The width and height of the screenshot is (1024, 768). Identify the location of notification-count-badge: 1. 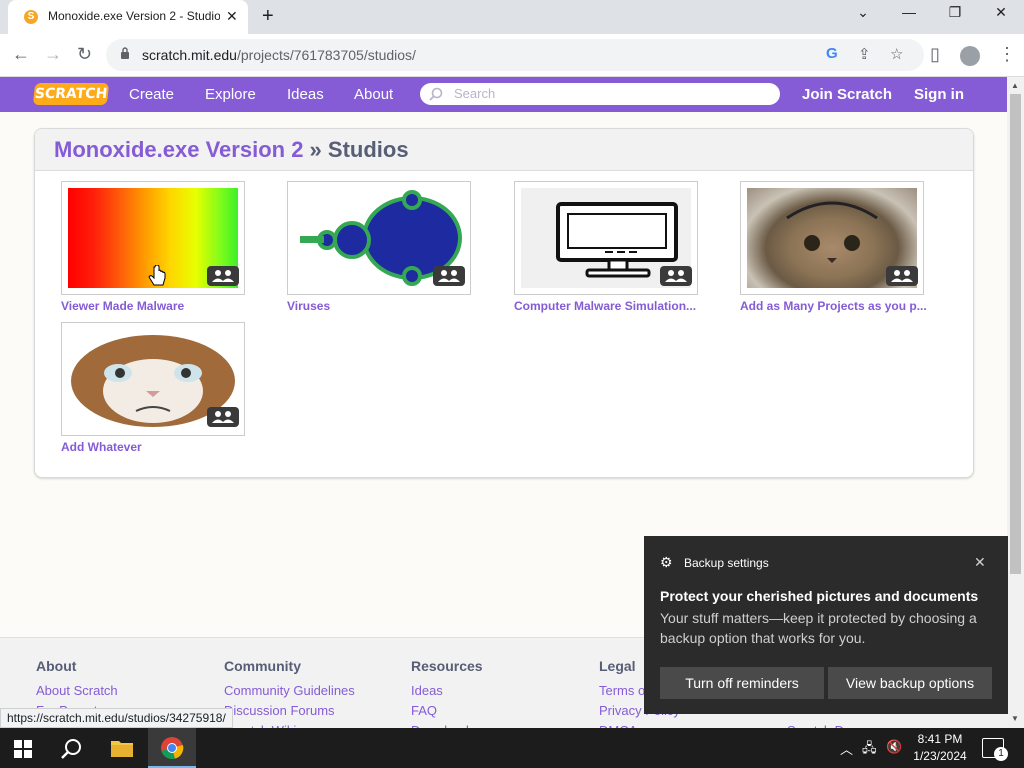
(1001, 754).